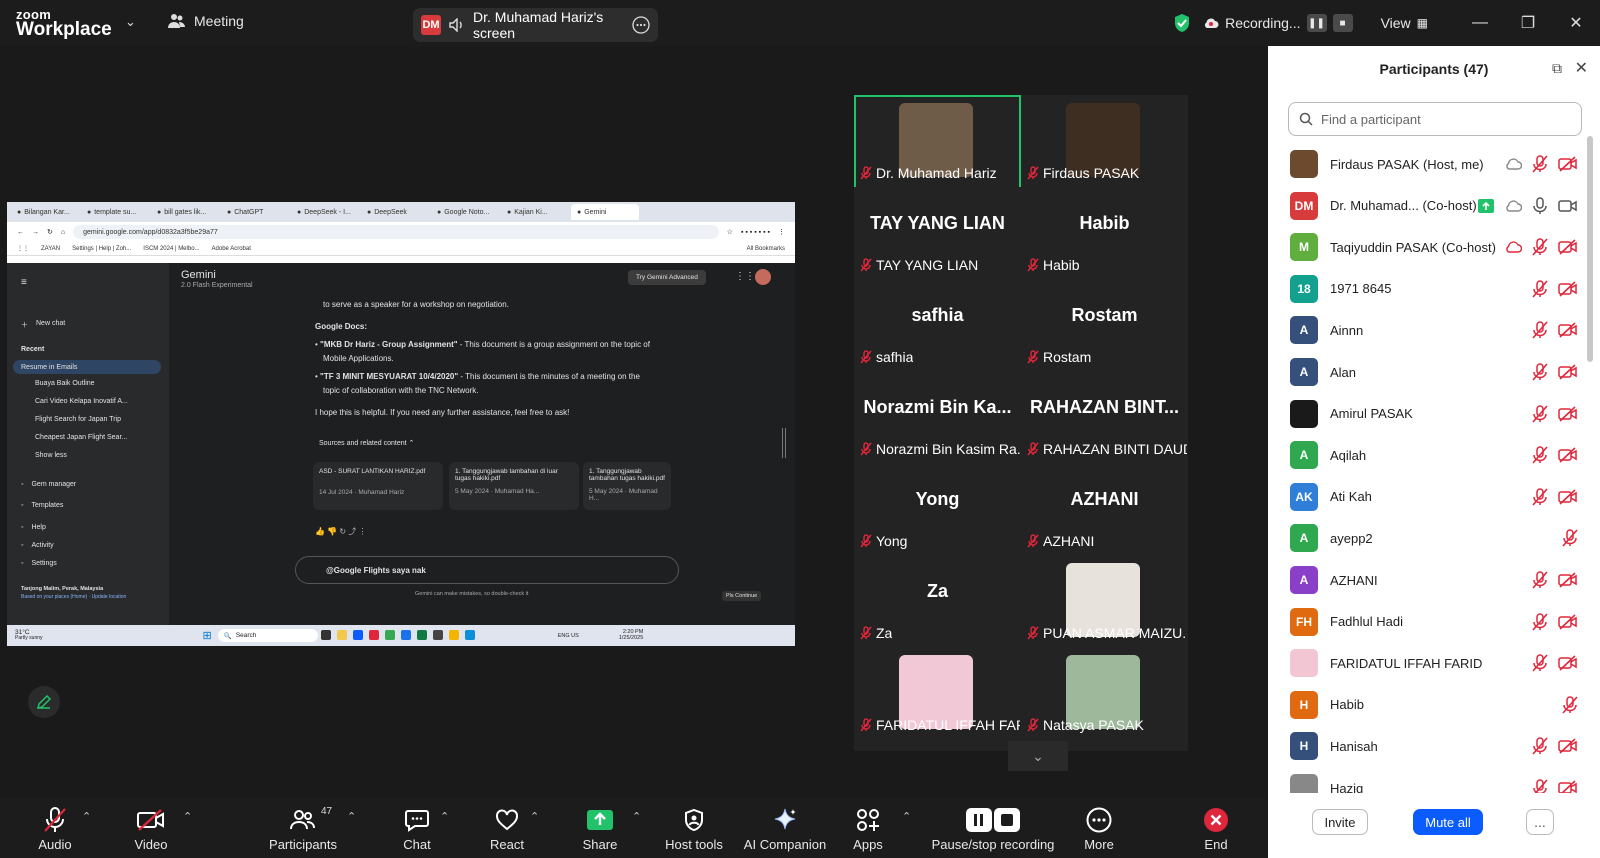 The height and width of the screenshot is (858, 1600). Describe the element at coordinates (694, 844) in the screenshot. I see `host-tools-label: Host tools` at that location.